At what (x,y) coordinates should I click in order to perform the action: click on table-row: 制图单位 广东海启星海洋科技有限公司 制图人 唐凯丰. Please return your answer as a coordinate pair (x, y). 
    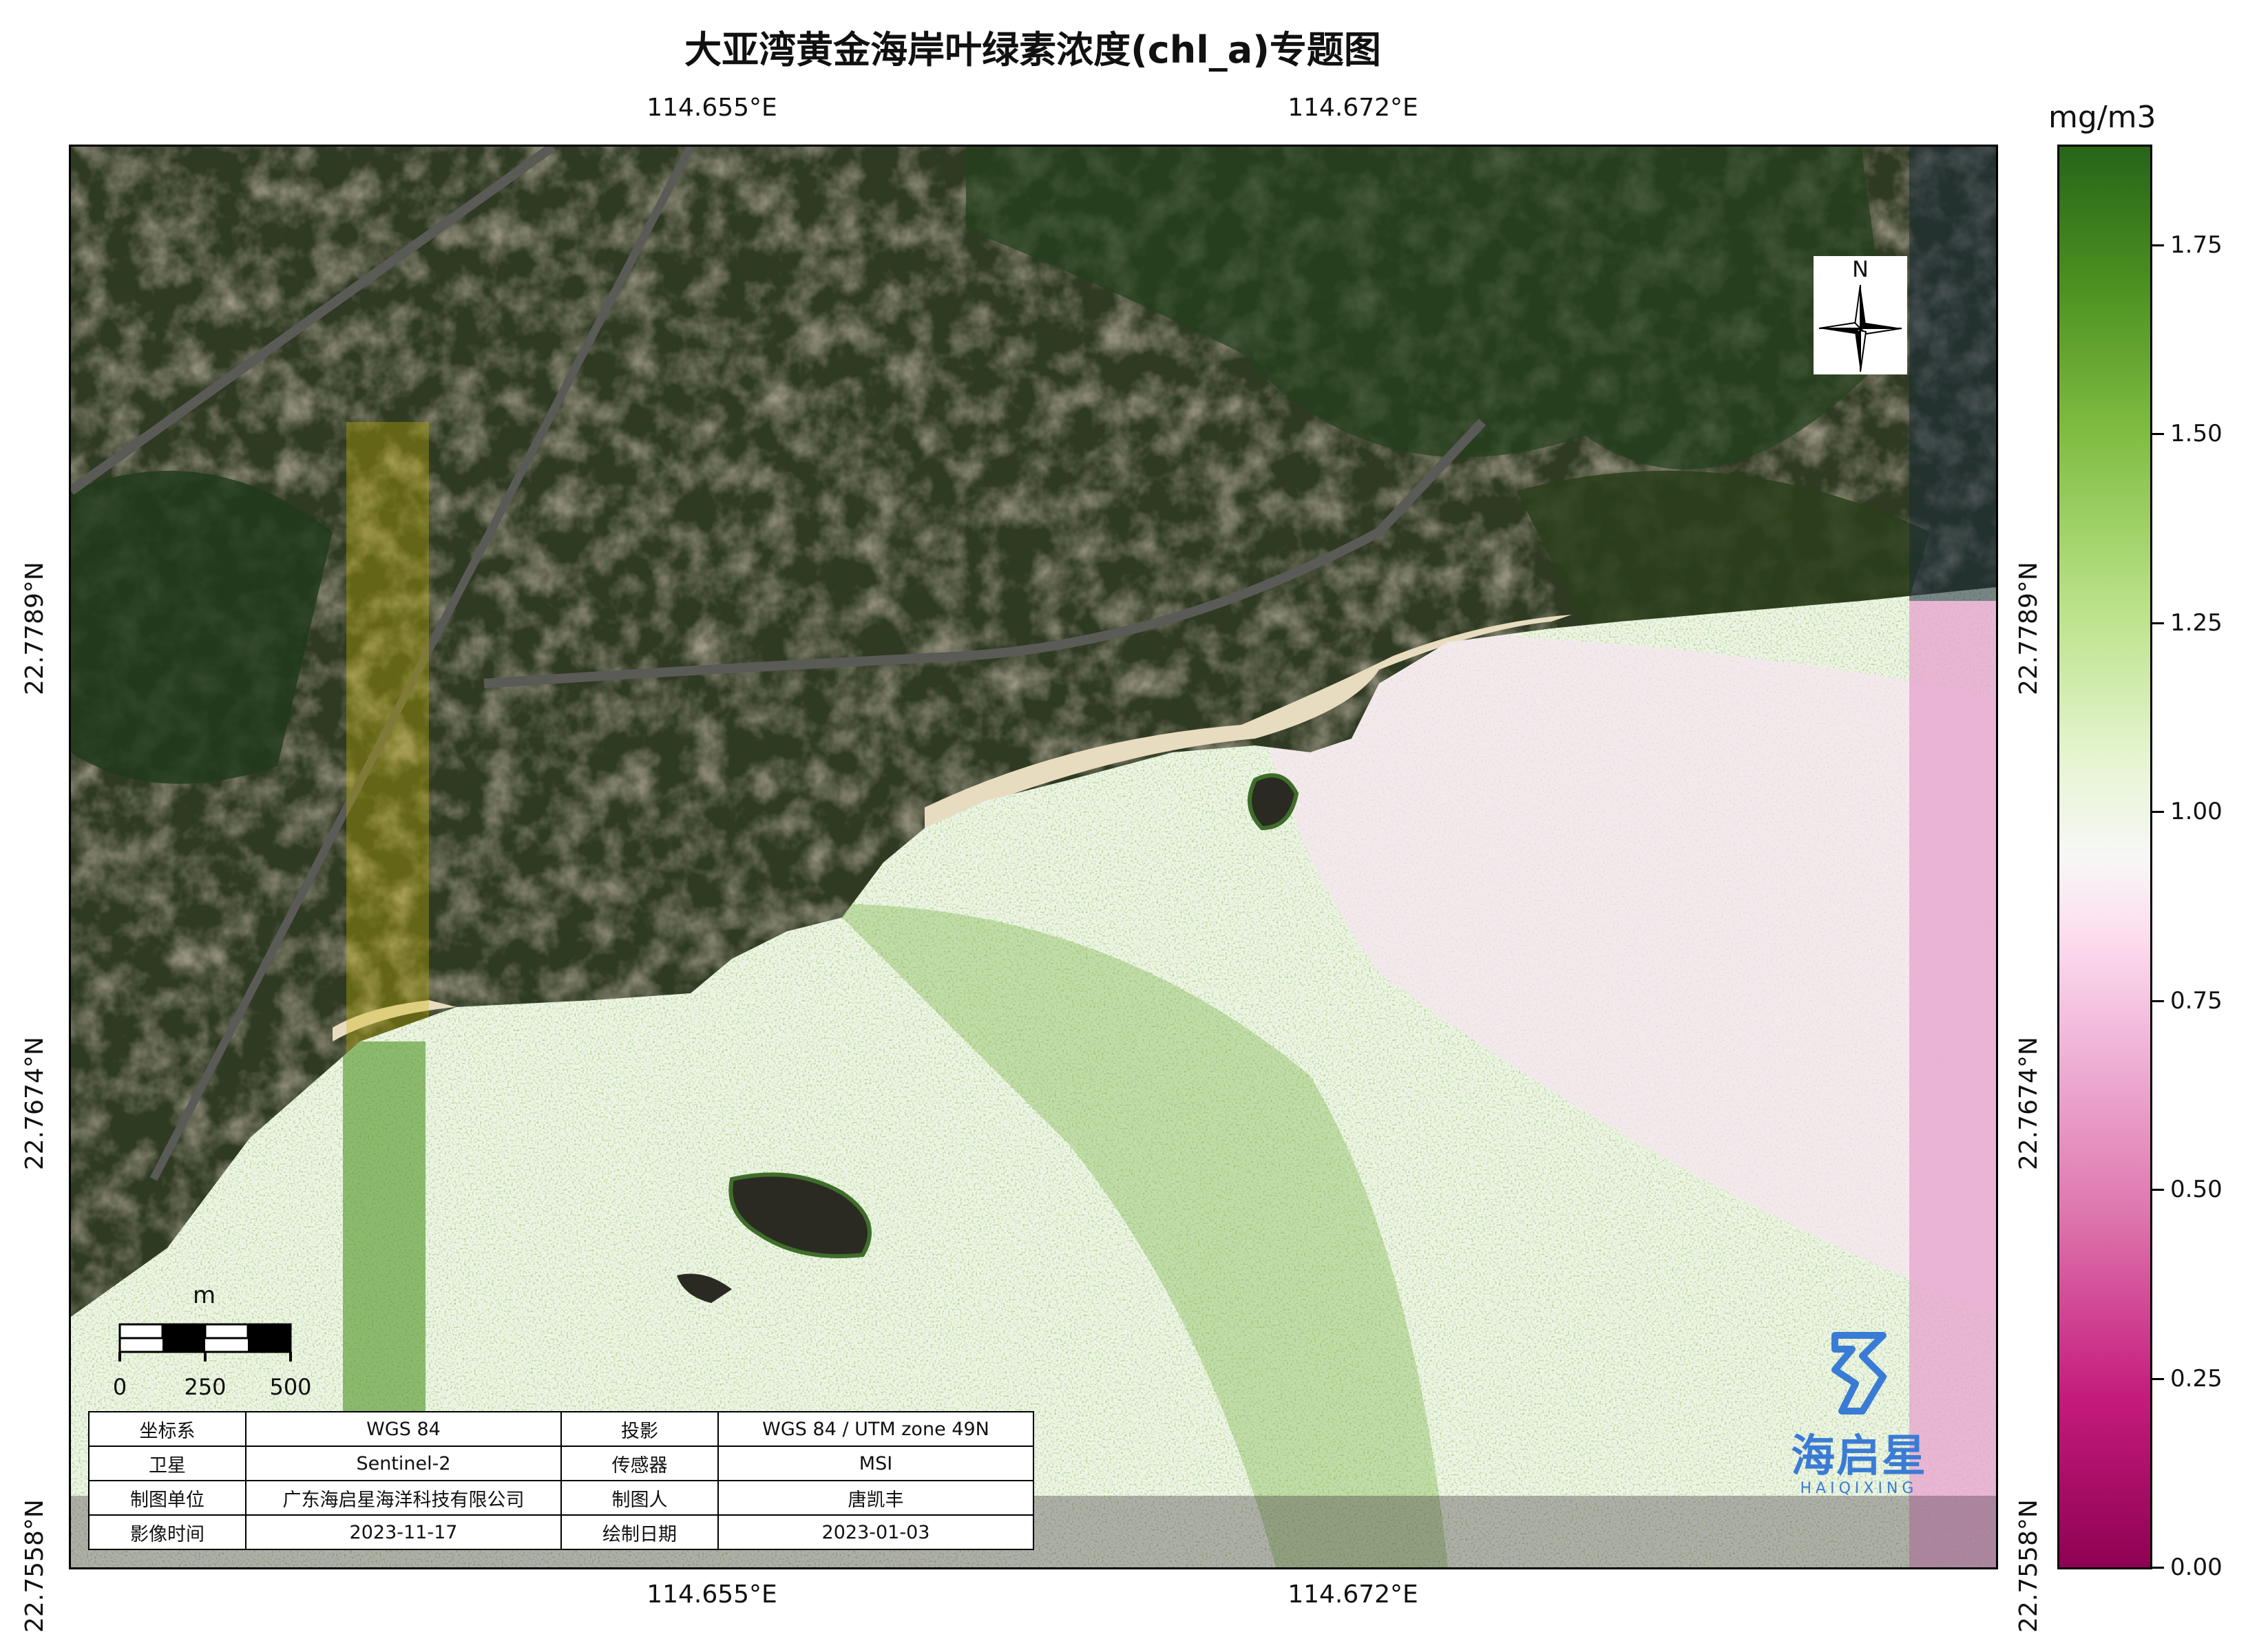
    Looking at the image, I should click on (561, 1498).